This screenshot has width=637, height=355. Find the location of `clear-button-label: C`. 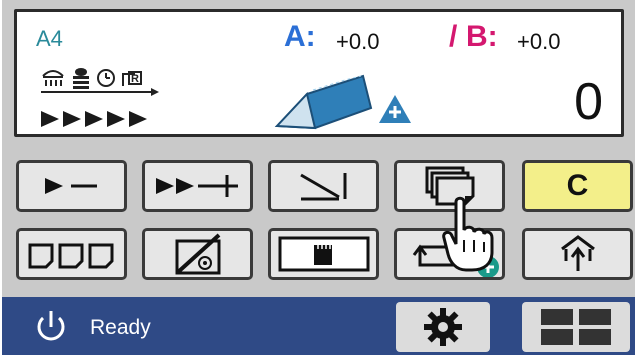

clear-button-label: C is located at coordinates (577, 185).